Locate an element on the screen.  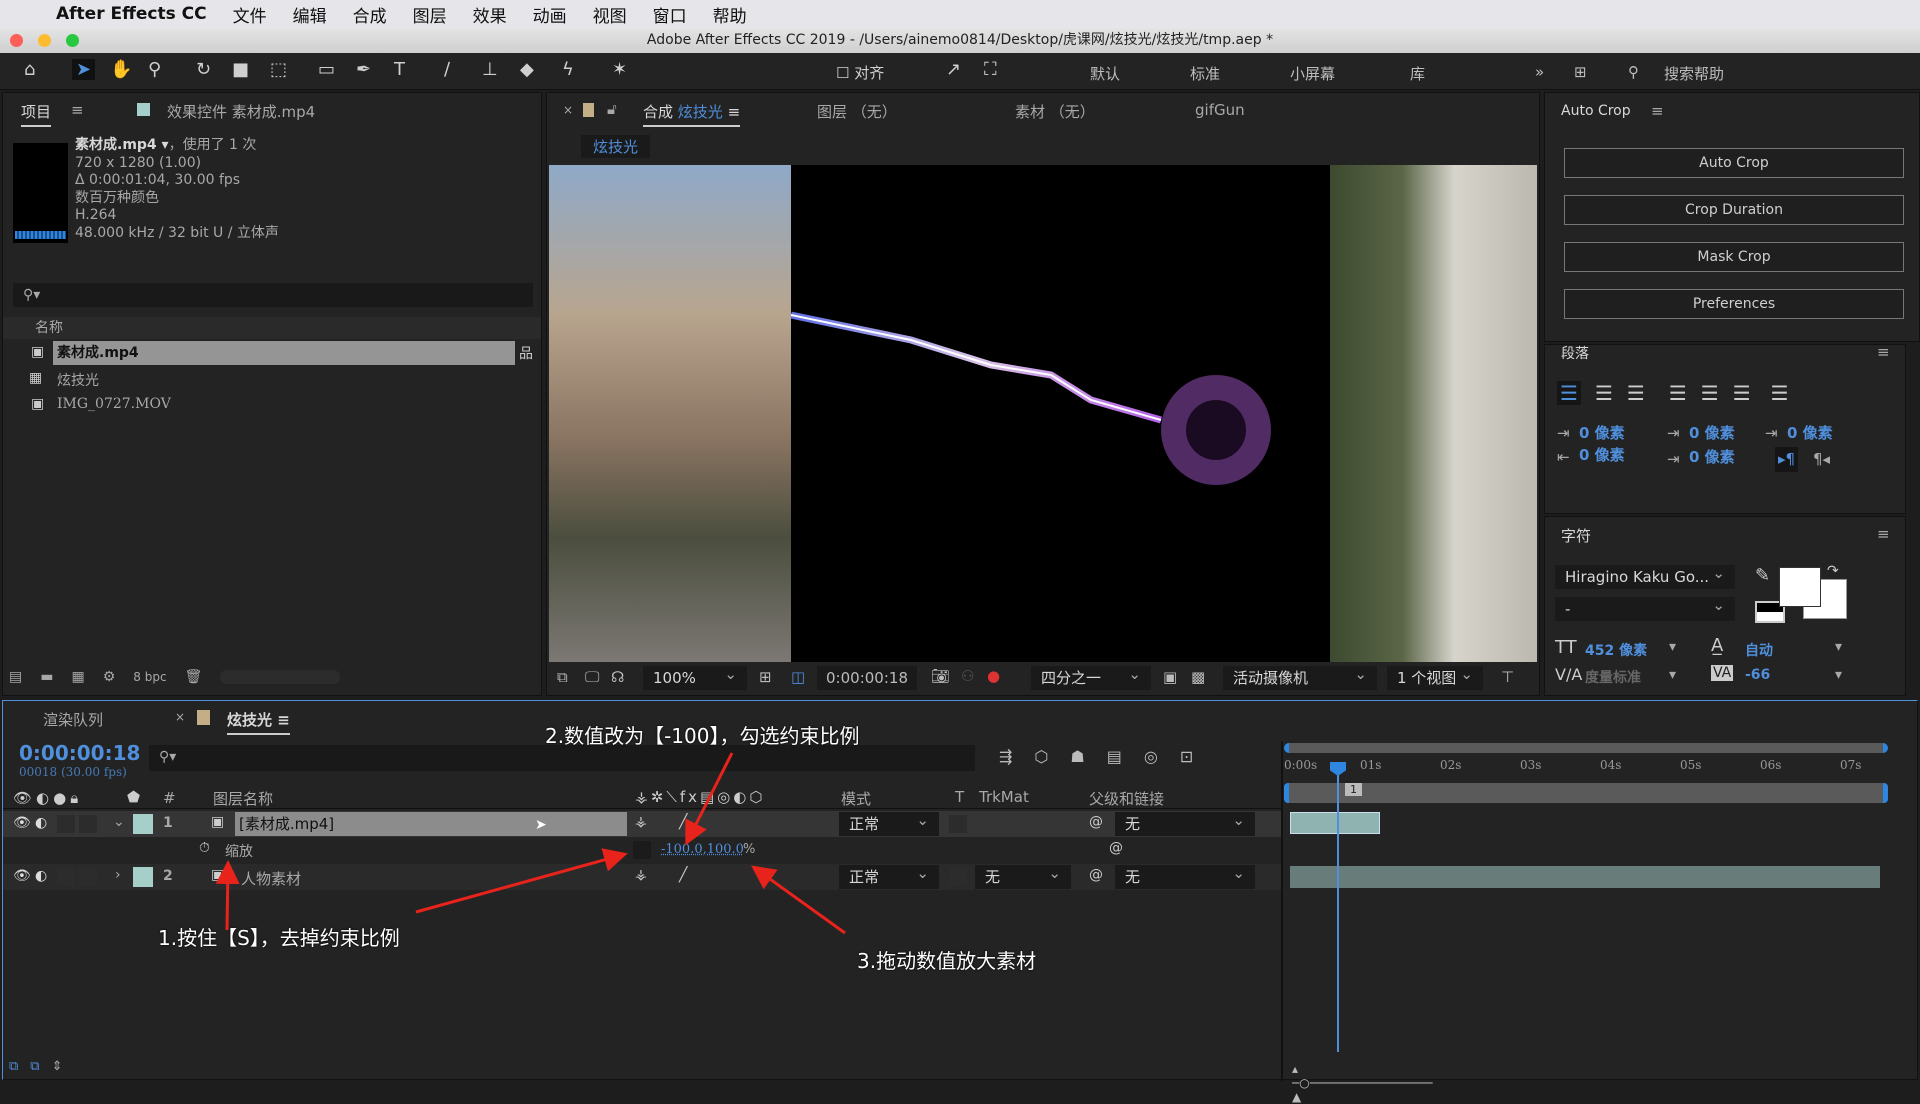
motion-blur-icon: ◎ is located at coordinates (1151, 756).